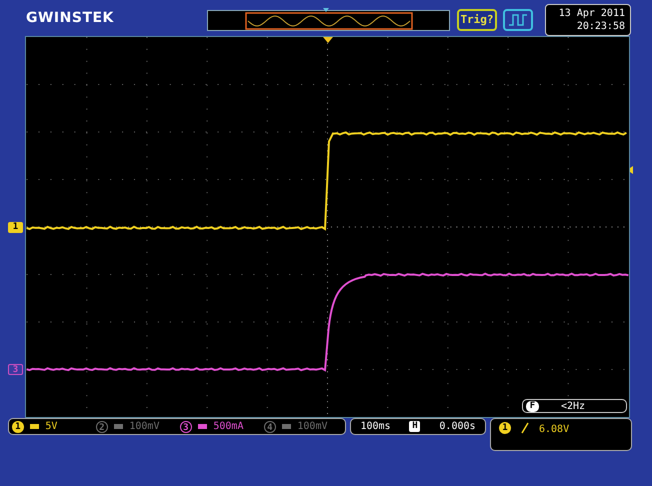 This screenshot has width=652, height=486. Describe the element at coordinates (414, 426) in the screenshot. I see `horizontal-label: H` at that location.